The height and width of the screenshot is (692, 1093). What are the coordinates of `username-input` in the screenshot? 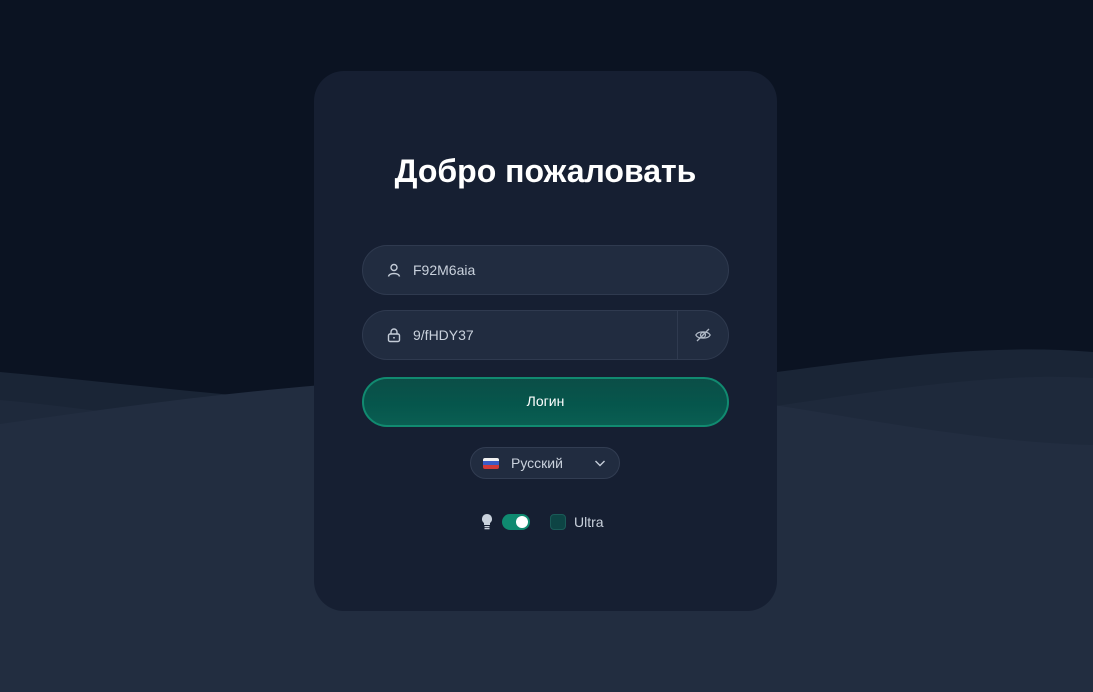 It's located at (570, 270).